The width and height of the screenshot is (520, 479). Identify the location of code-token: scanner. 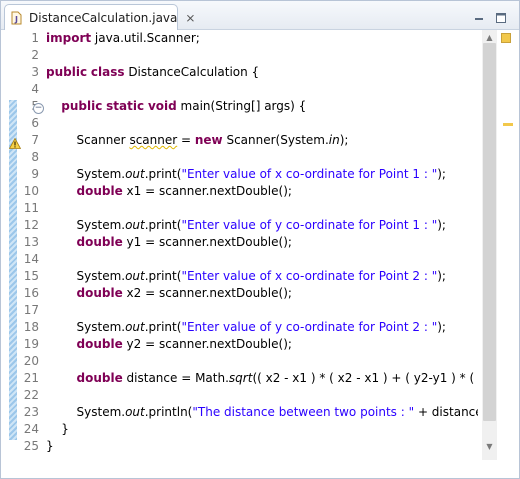
(153, 140).